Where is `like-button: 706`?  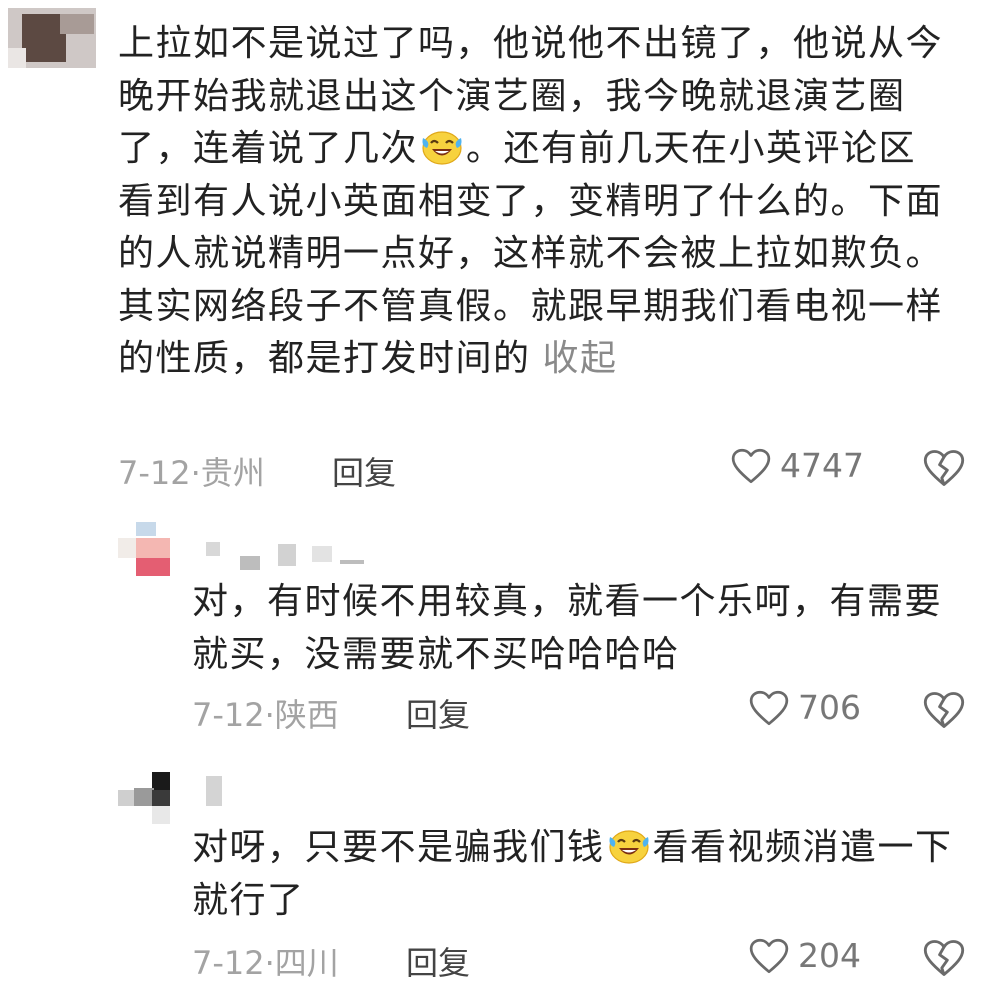
like-button: 706 is located at coordinates (804, 707).